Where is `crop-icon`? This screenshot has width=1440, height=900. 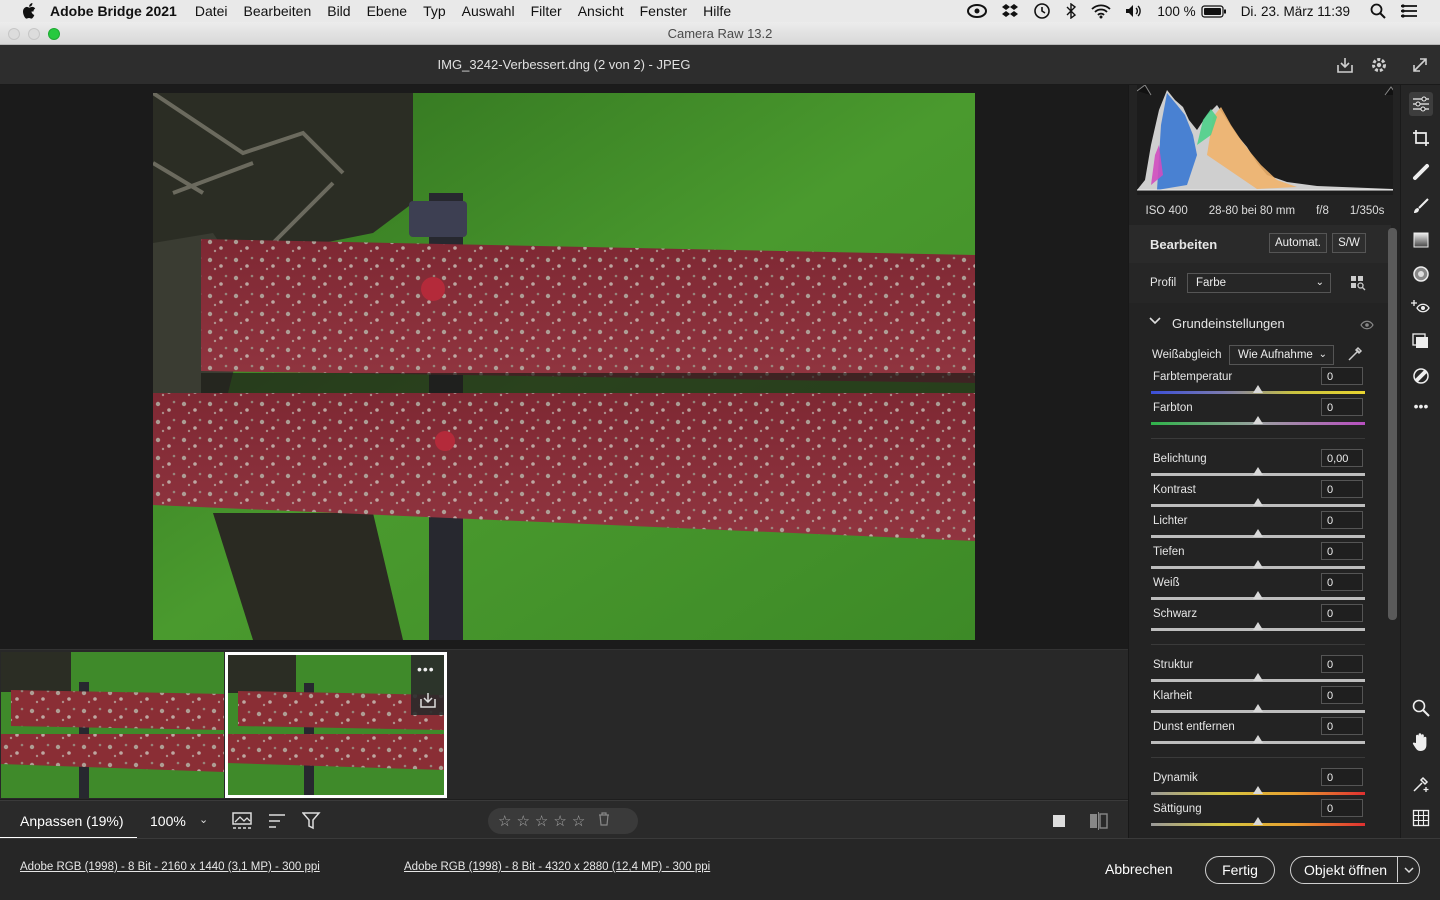
crop-icon is located at coordinates (1421, 138).